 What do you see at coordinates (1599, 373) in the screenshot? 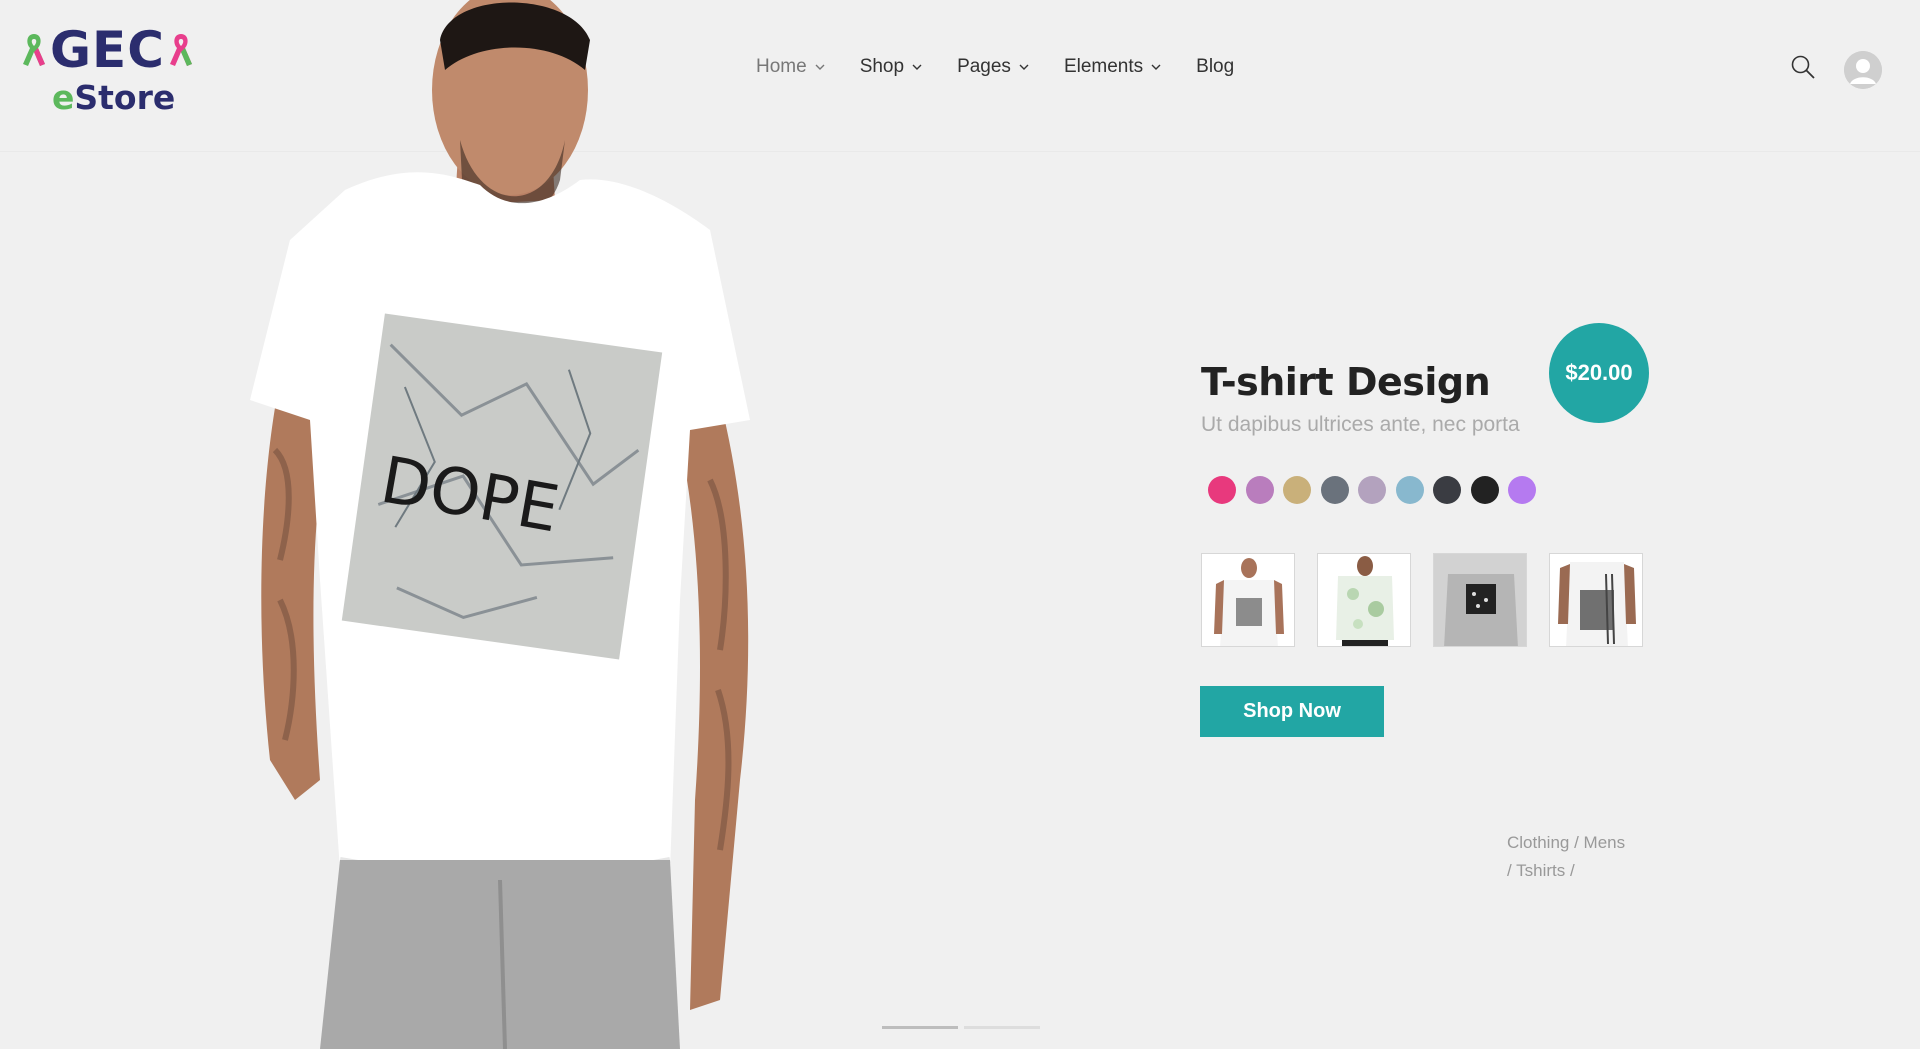
I see `price-badge: $20.00` at bounding box center [1599, 373].